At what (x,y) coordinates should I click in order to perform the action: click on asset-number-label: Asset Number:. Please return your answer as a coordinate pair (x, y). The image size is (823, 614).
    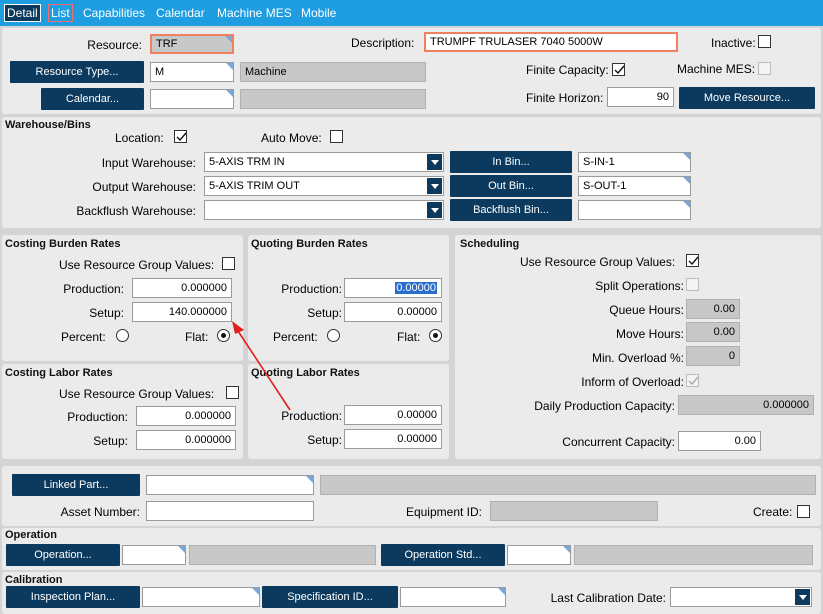
    Looking at the image, I should click on (100, 512).